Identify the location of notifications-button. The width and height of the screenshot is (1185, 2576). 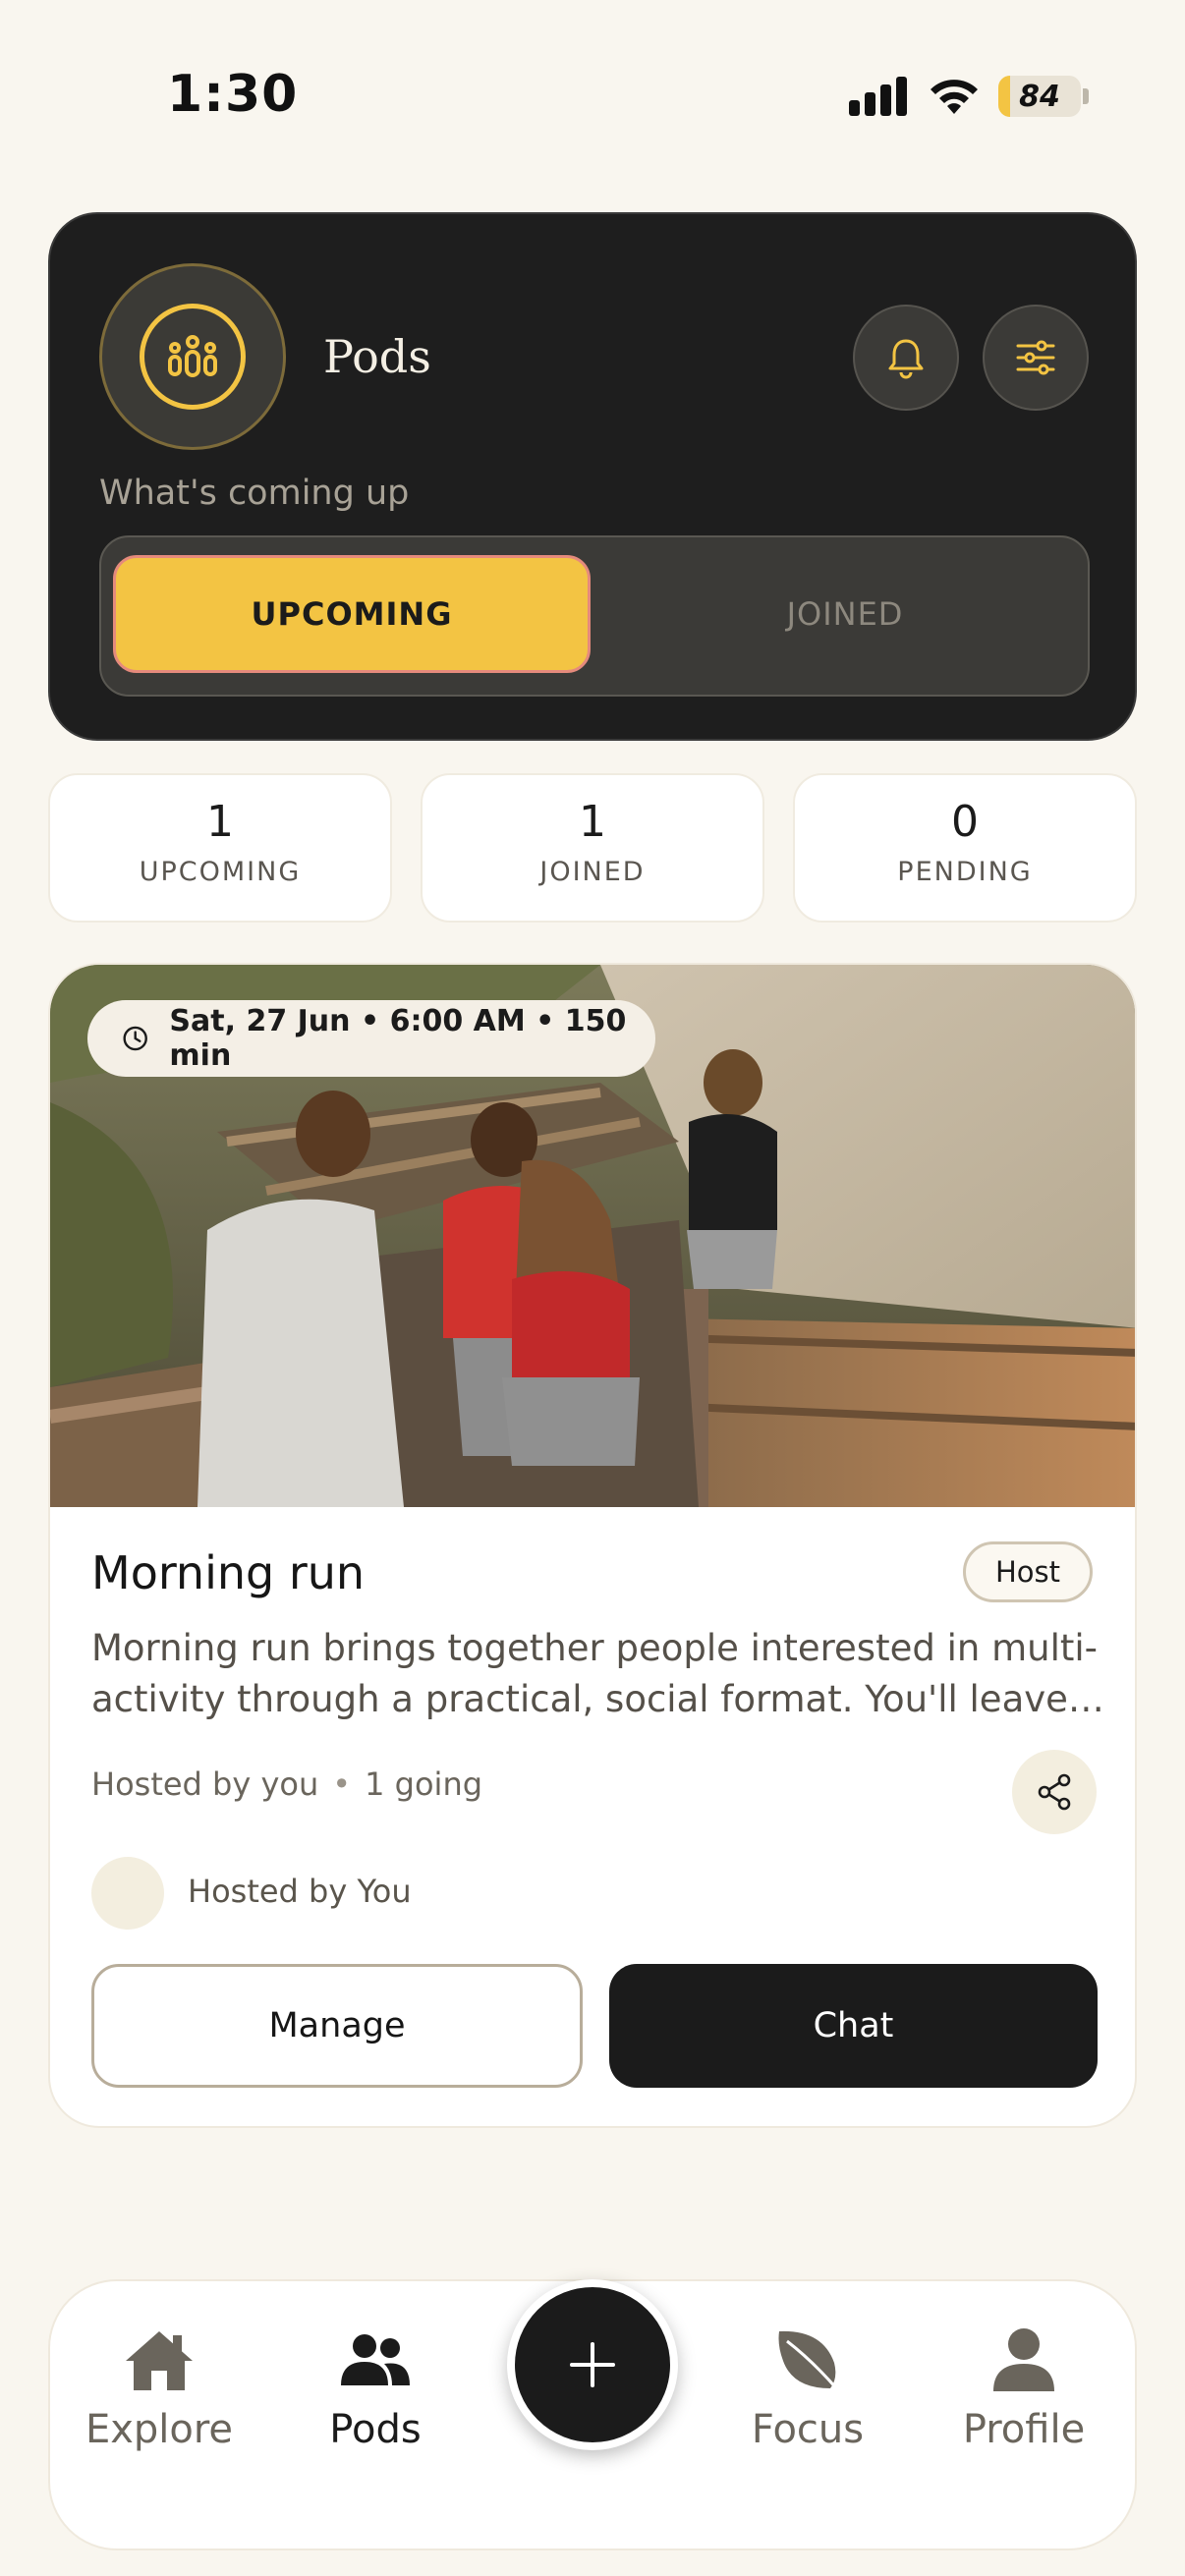
(906, 358).